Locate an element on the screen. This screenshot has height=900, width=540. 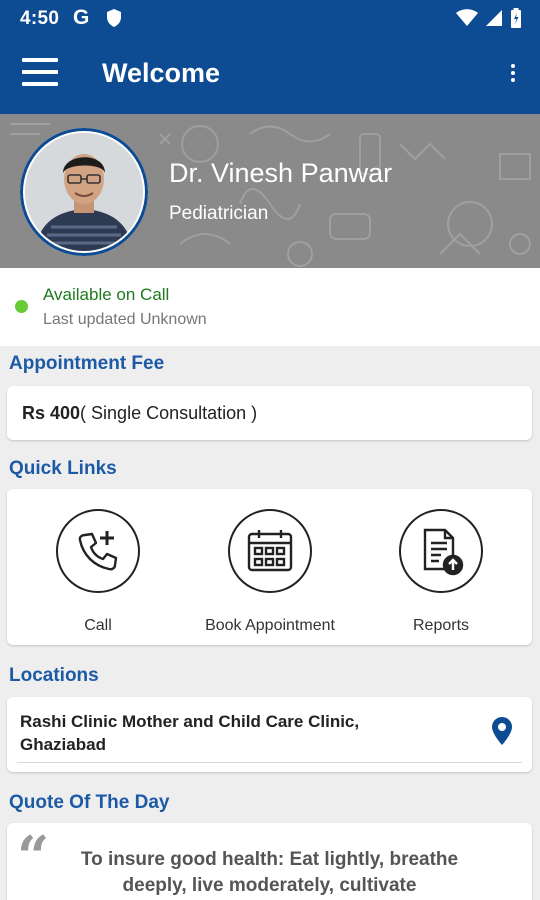
google-icon: G is located at coordinates (81, 17).